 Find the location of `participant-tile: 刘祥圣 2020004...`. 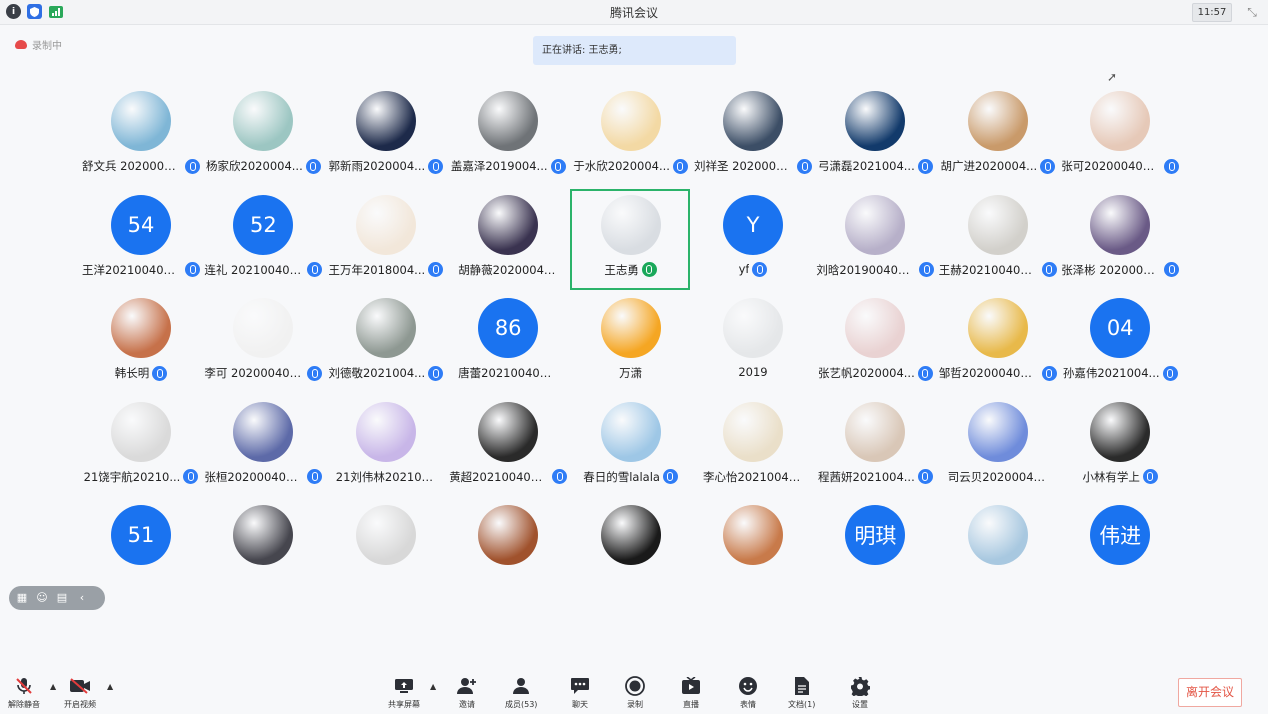

participant-tile: 刘祥圣 2020004... is located at coordinates (753, 137).